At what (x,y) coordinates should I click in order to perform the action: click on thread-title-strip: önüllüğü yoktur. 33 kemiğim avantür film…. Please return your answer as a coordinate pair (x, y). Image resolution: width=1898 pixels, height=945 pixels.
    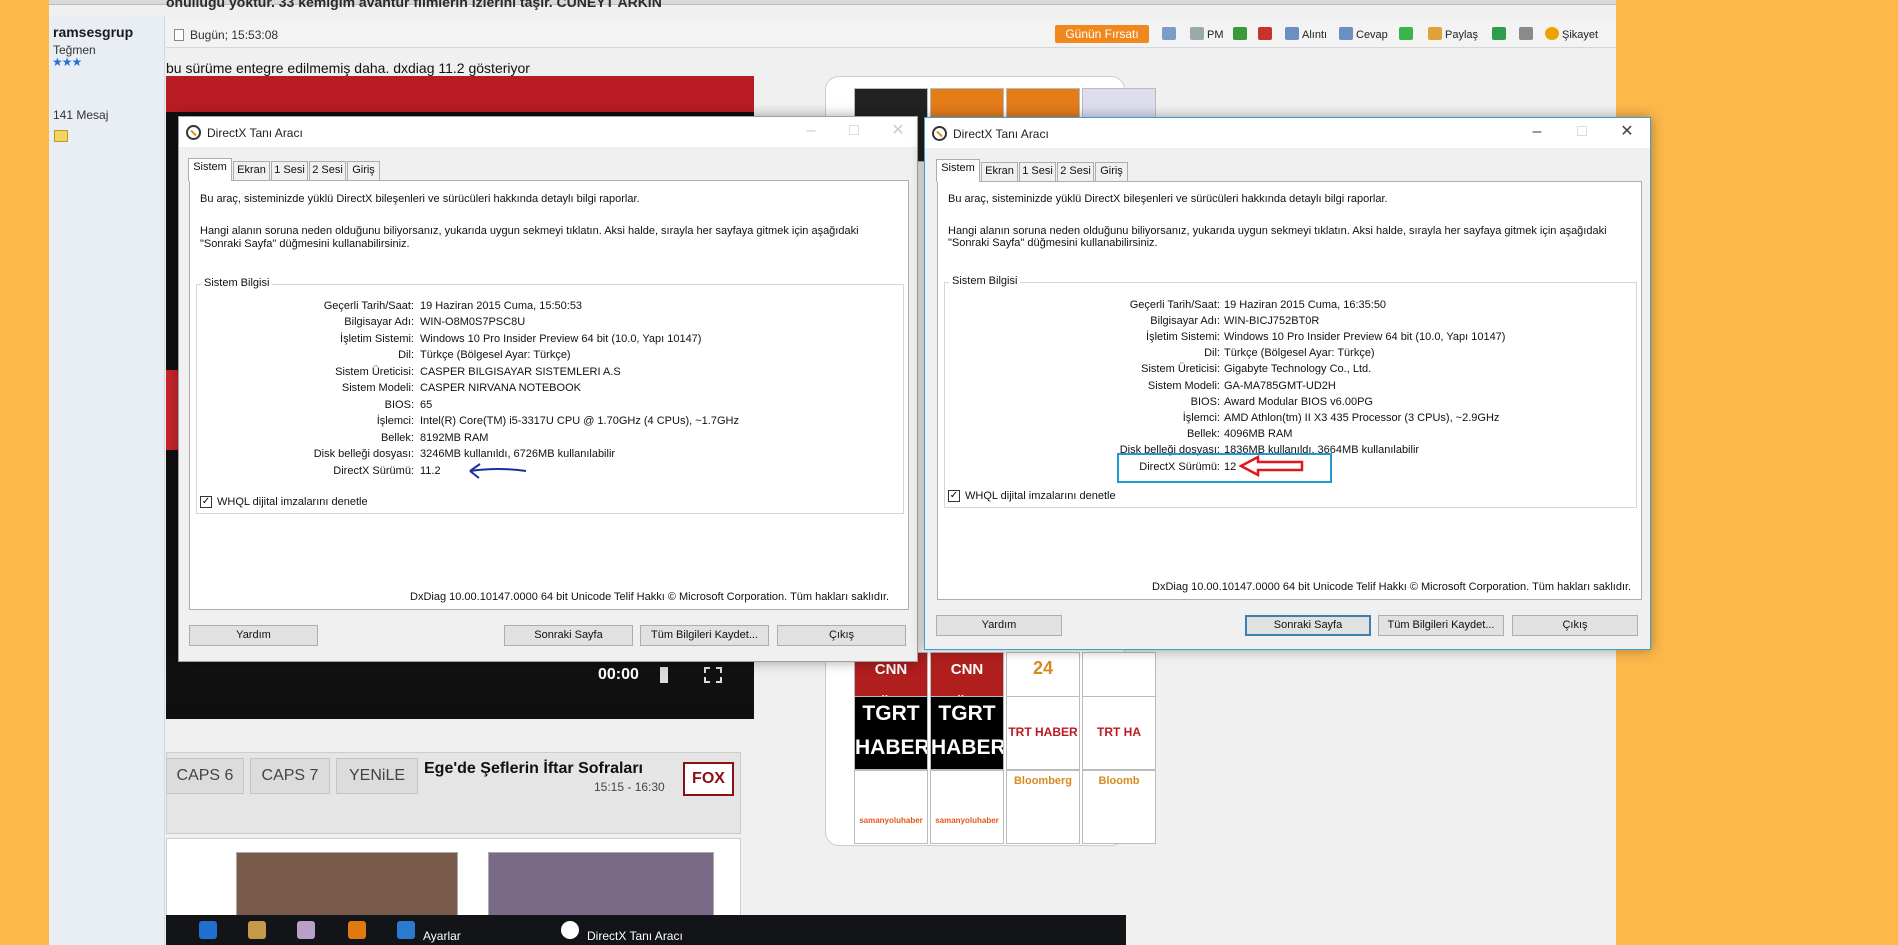
    Looking at the image, I should click on (891, 6).